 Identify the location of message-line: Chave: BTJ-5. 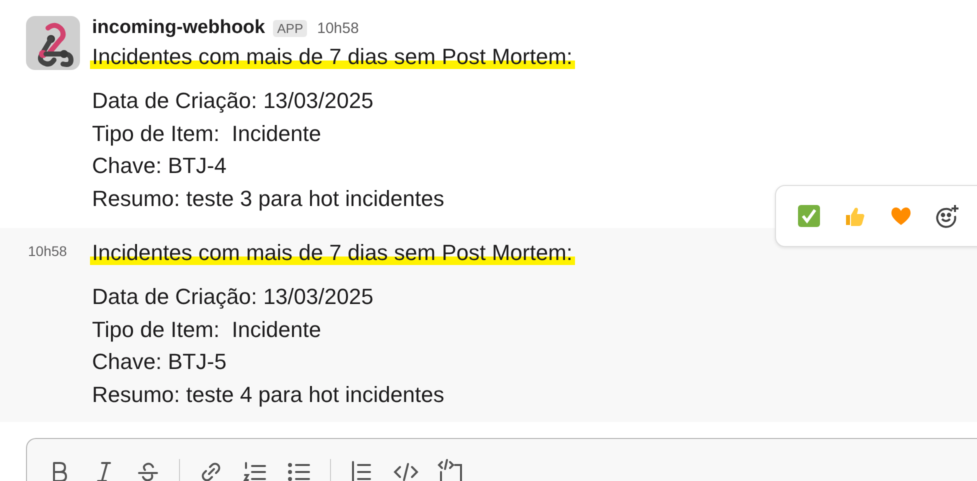
(160, 362).